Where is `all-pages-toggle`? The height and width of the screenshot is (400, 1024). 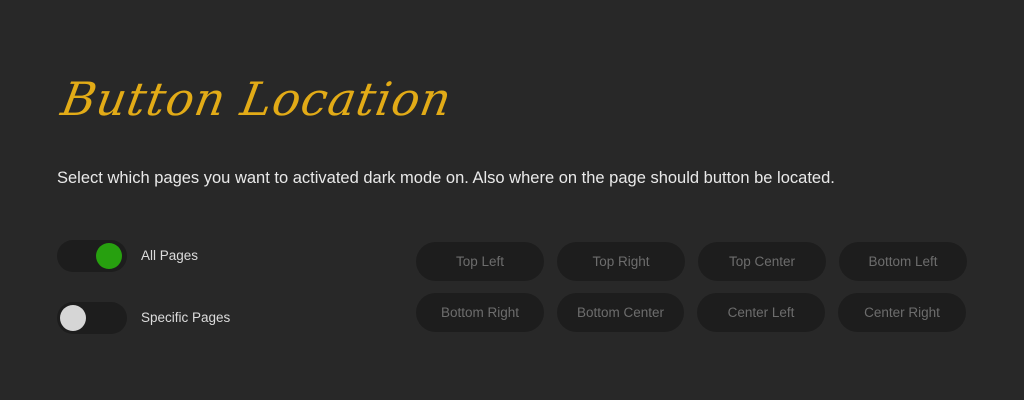 all-pages-toggle is located at coordinates (92, 256).